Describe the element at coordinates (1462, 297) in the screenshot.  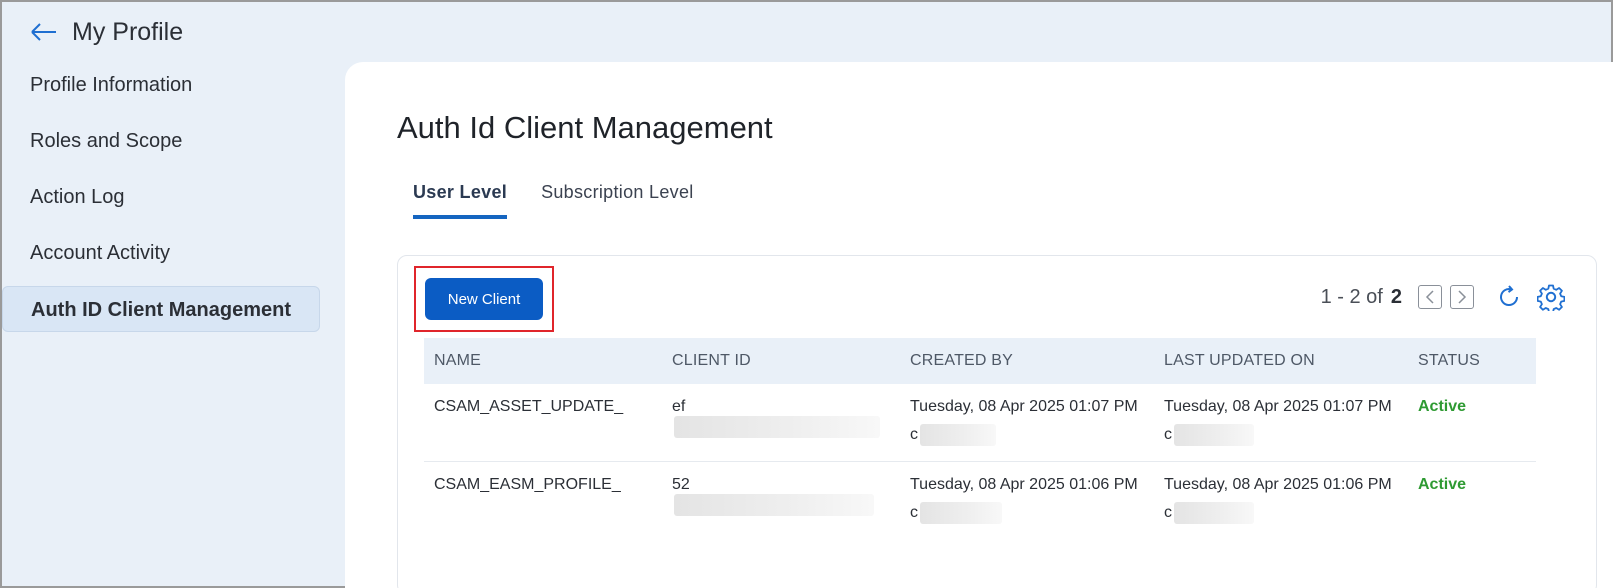
I see `chevron-right-icon` at that location.